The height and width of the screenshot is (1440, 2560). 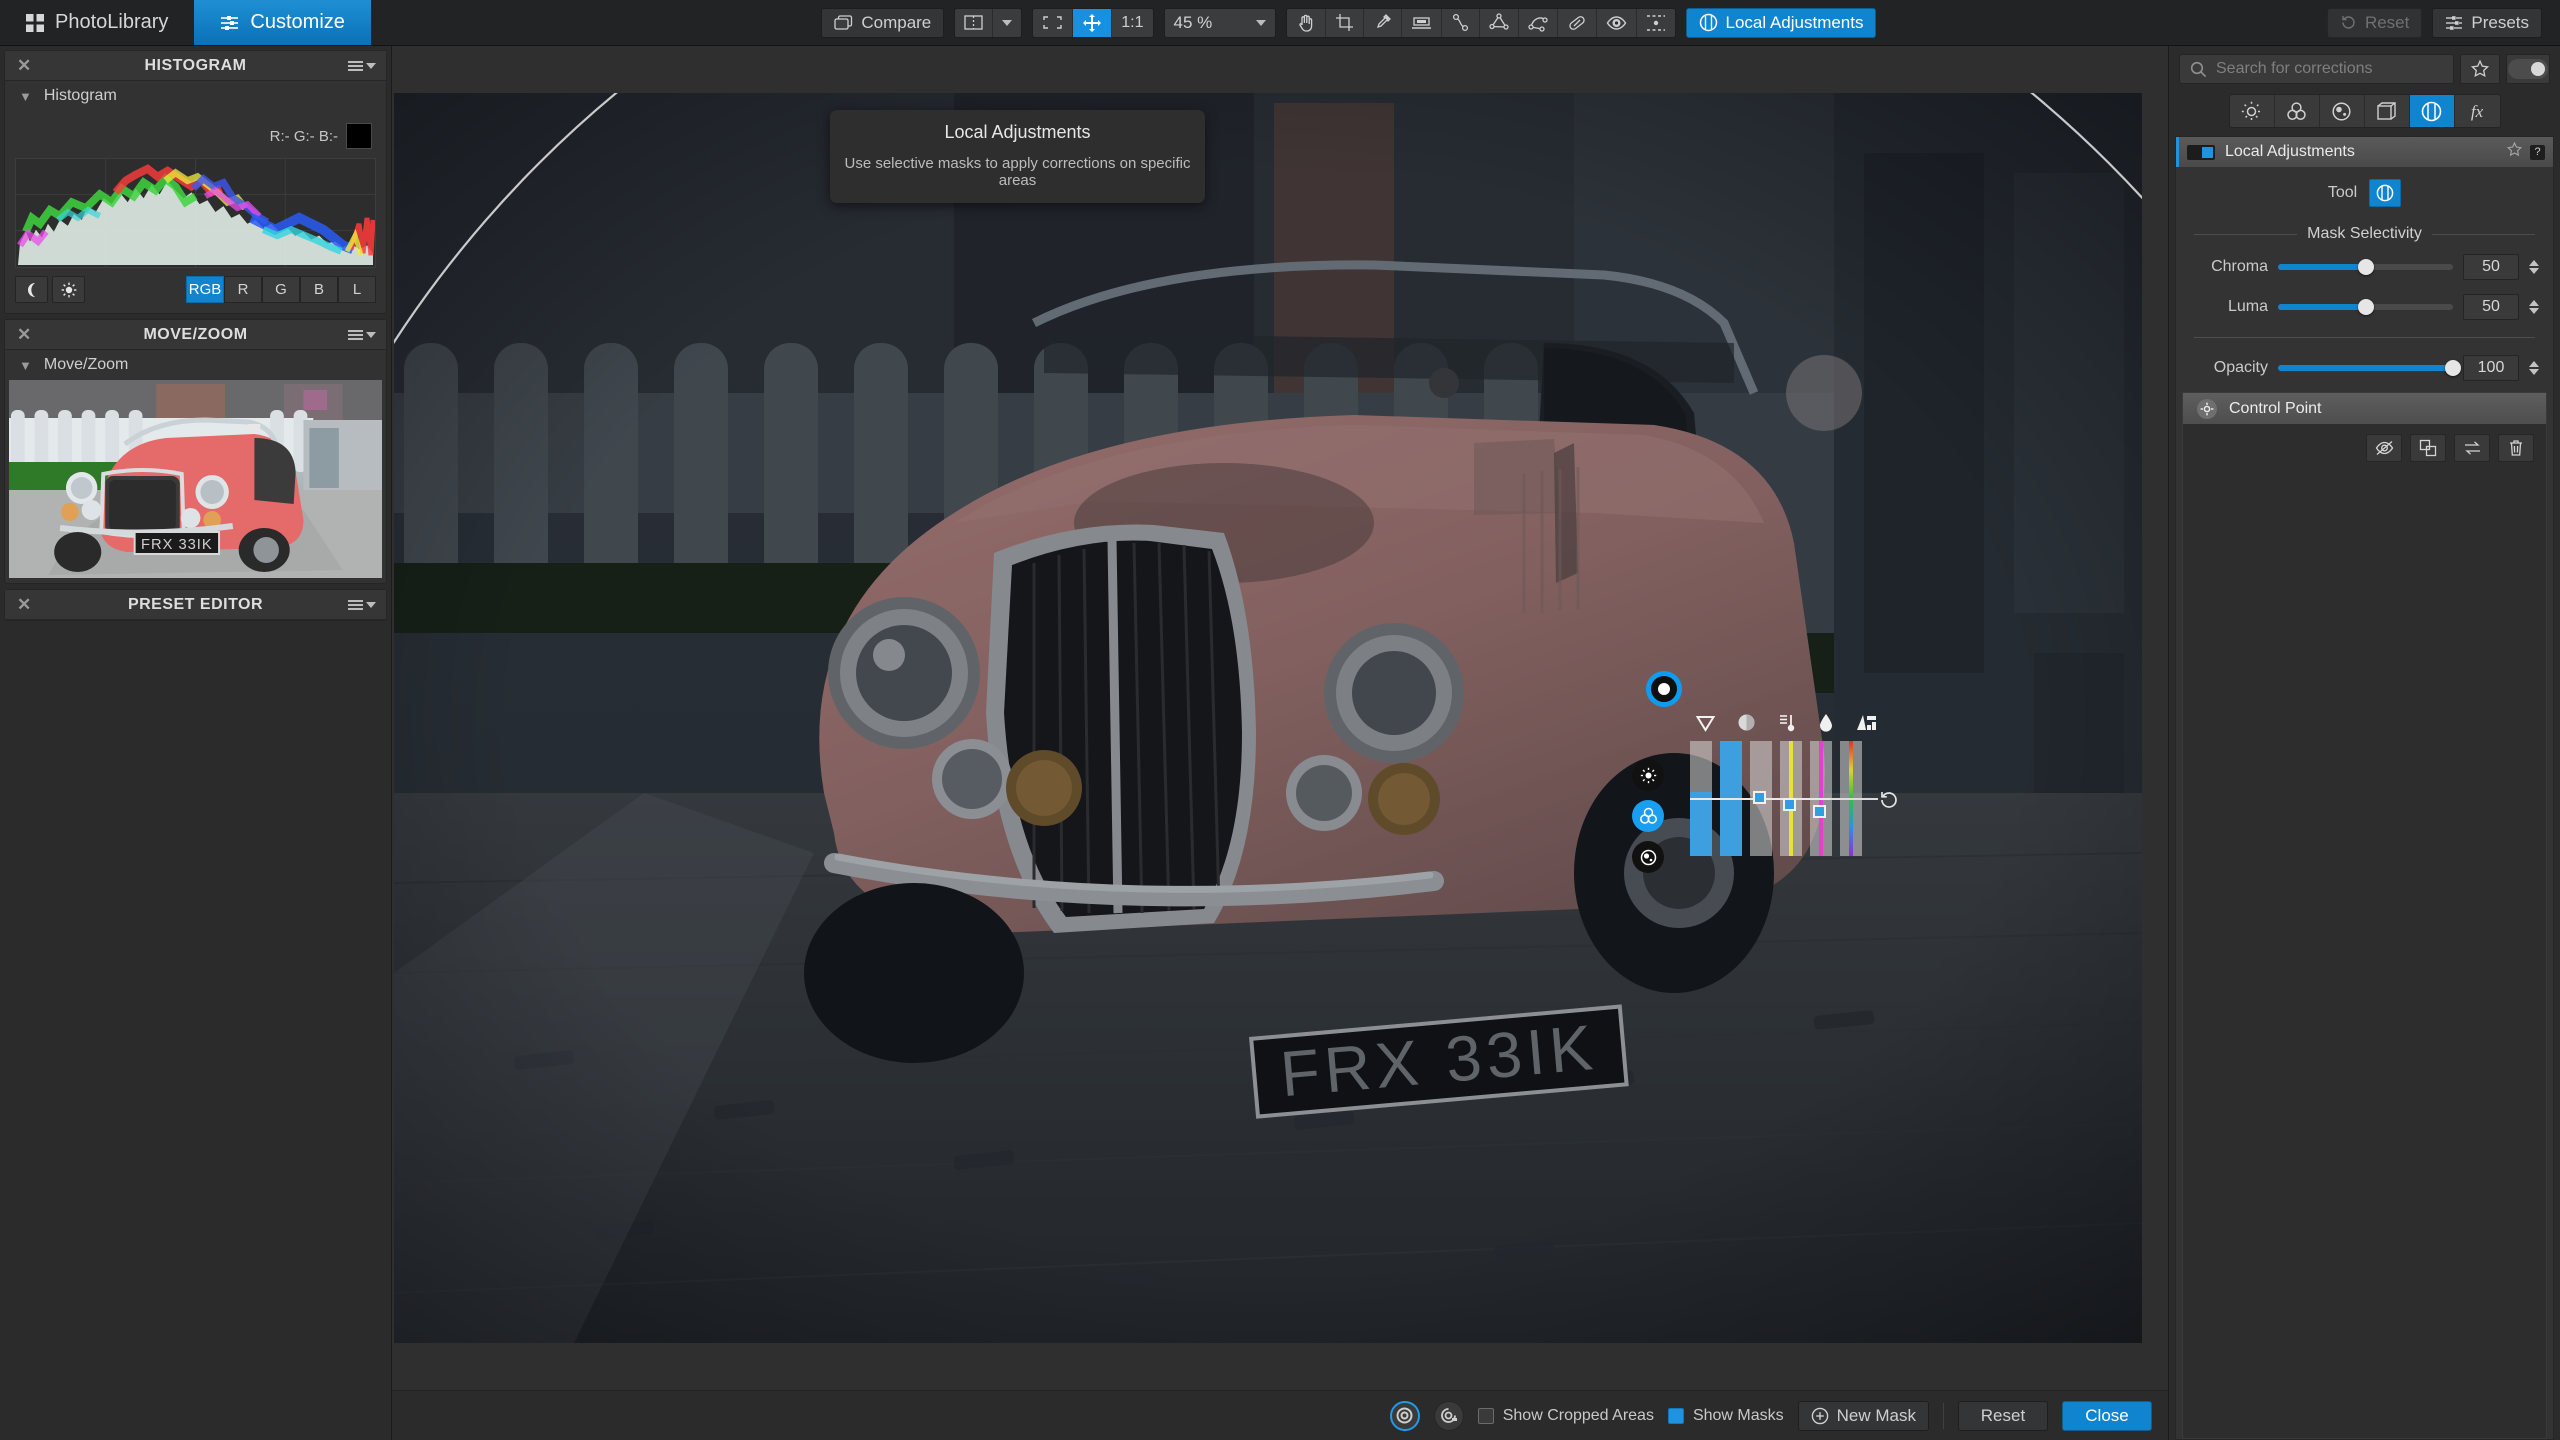 What do you see at coordinates (195, 136) in the screenshot?
I see `histogram-readout-row: R:- G:- B:-` at bounding box center [195, 136].